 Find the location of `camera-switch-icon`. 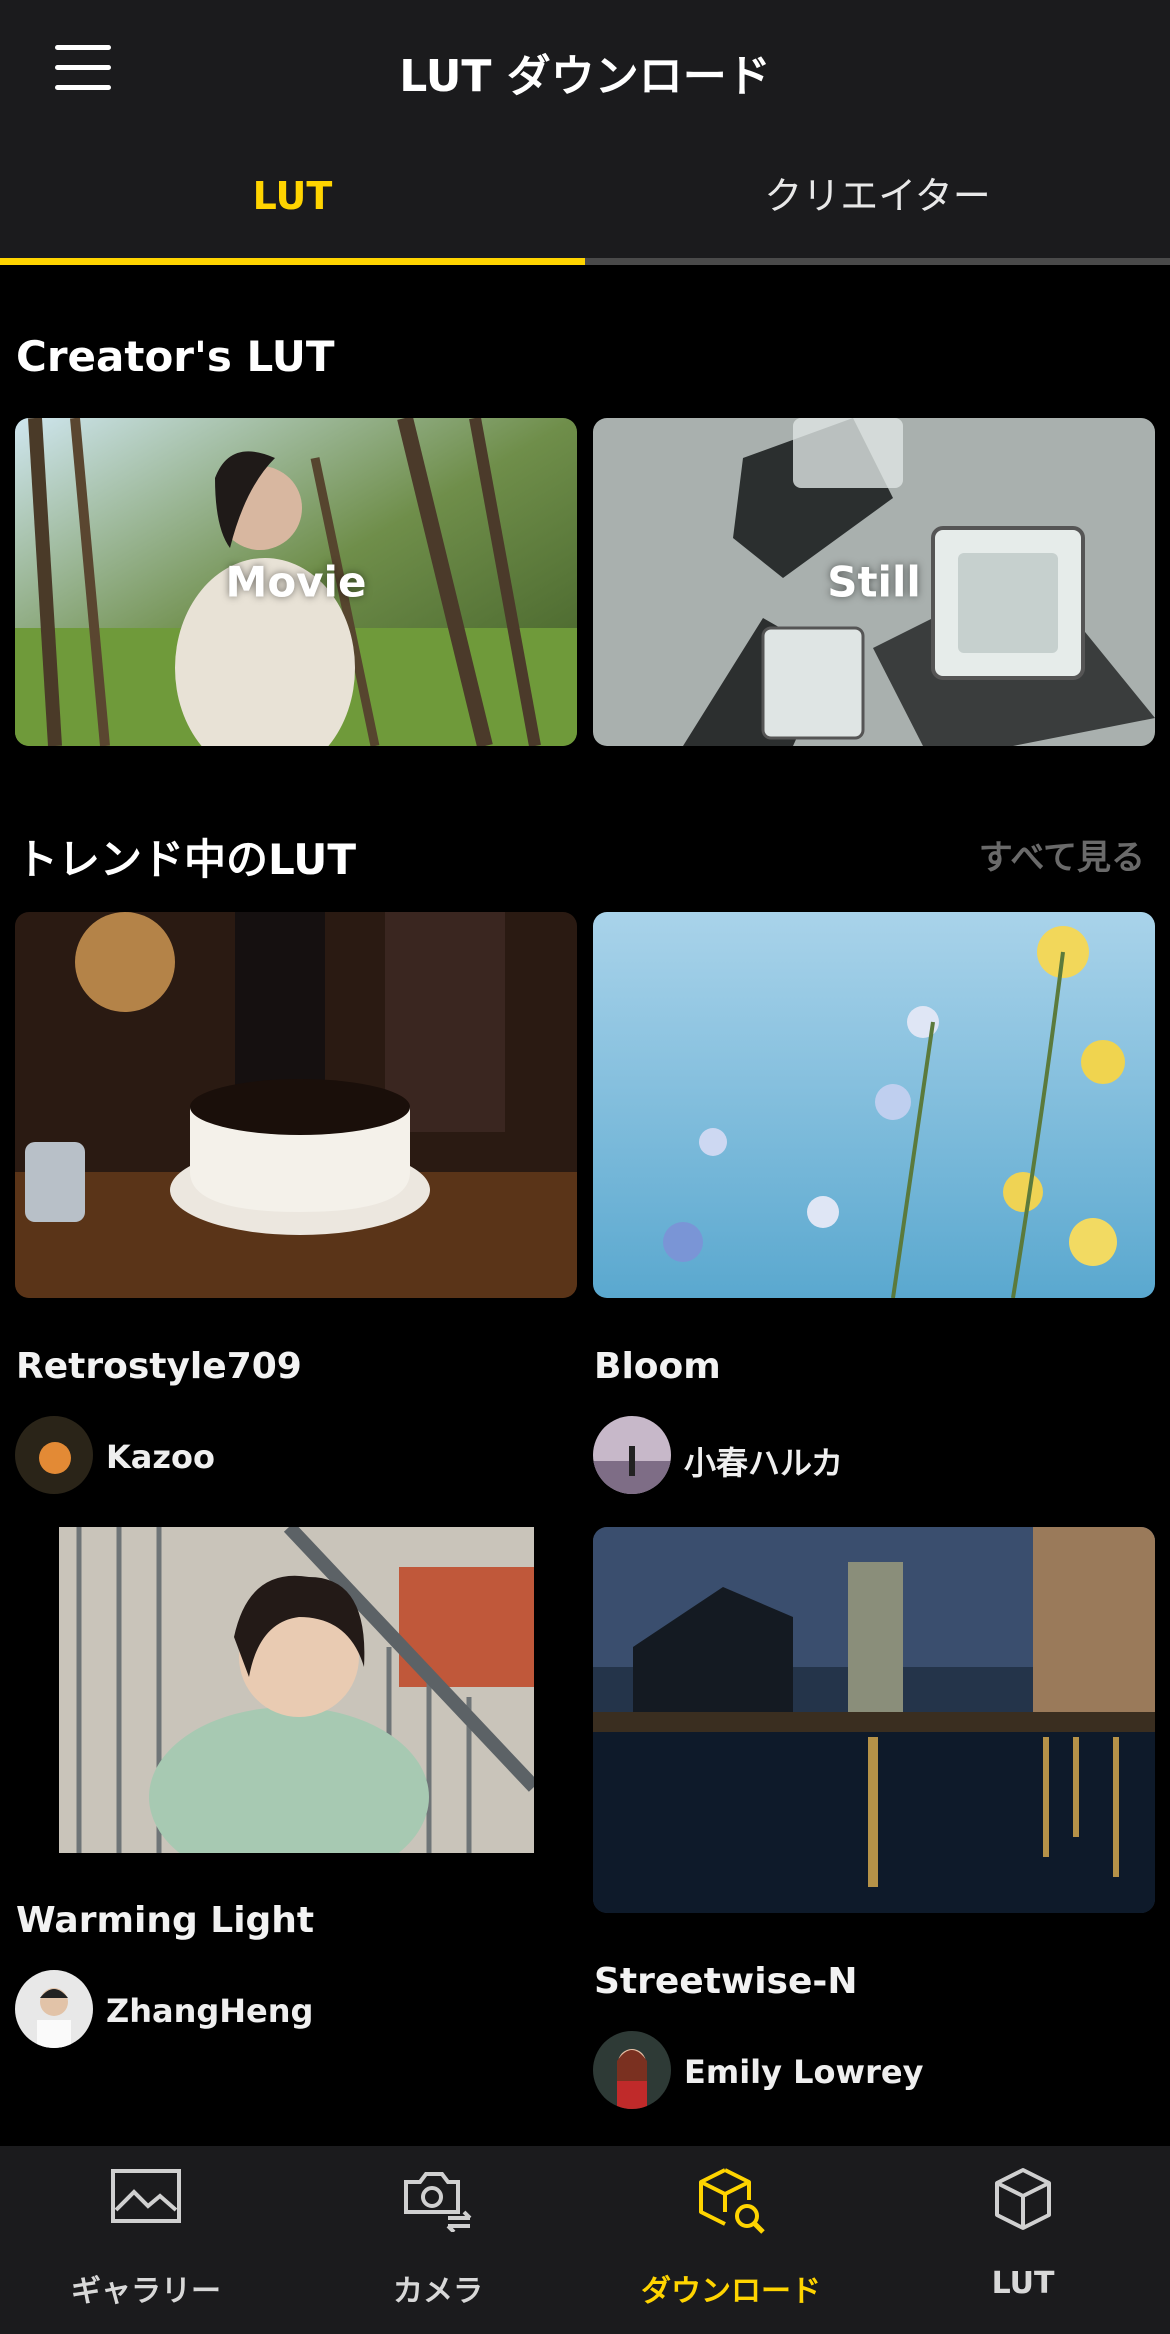

camera-switch-icon is located at coordinates (438, 2202).